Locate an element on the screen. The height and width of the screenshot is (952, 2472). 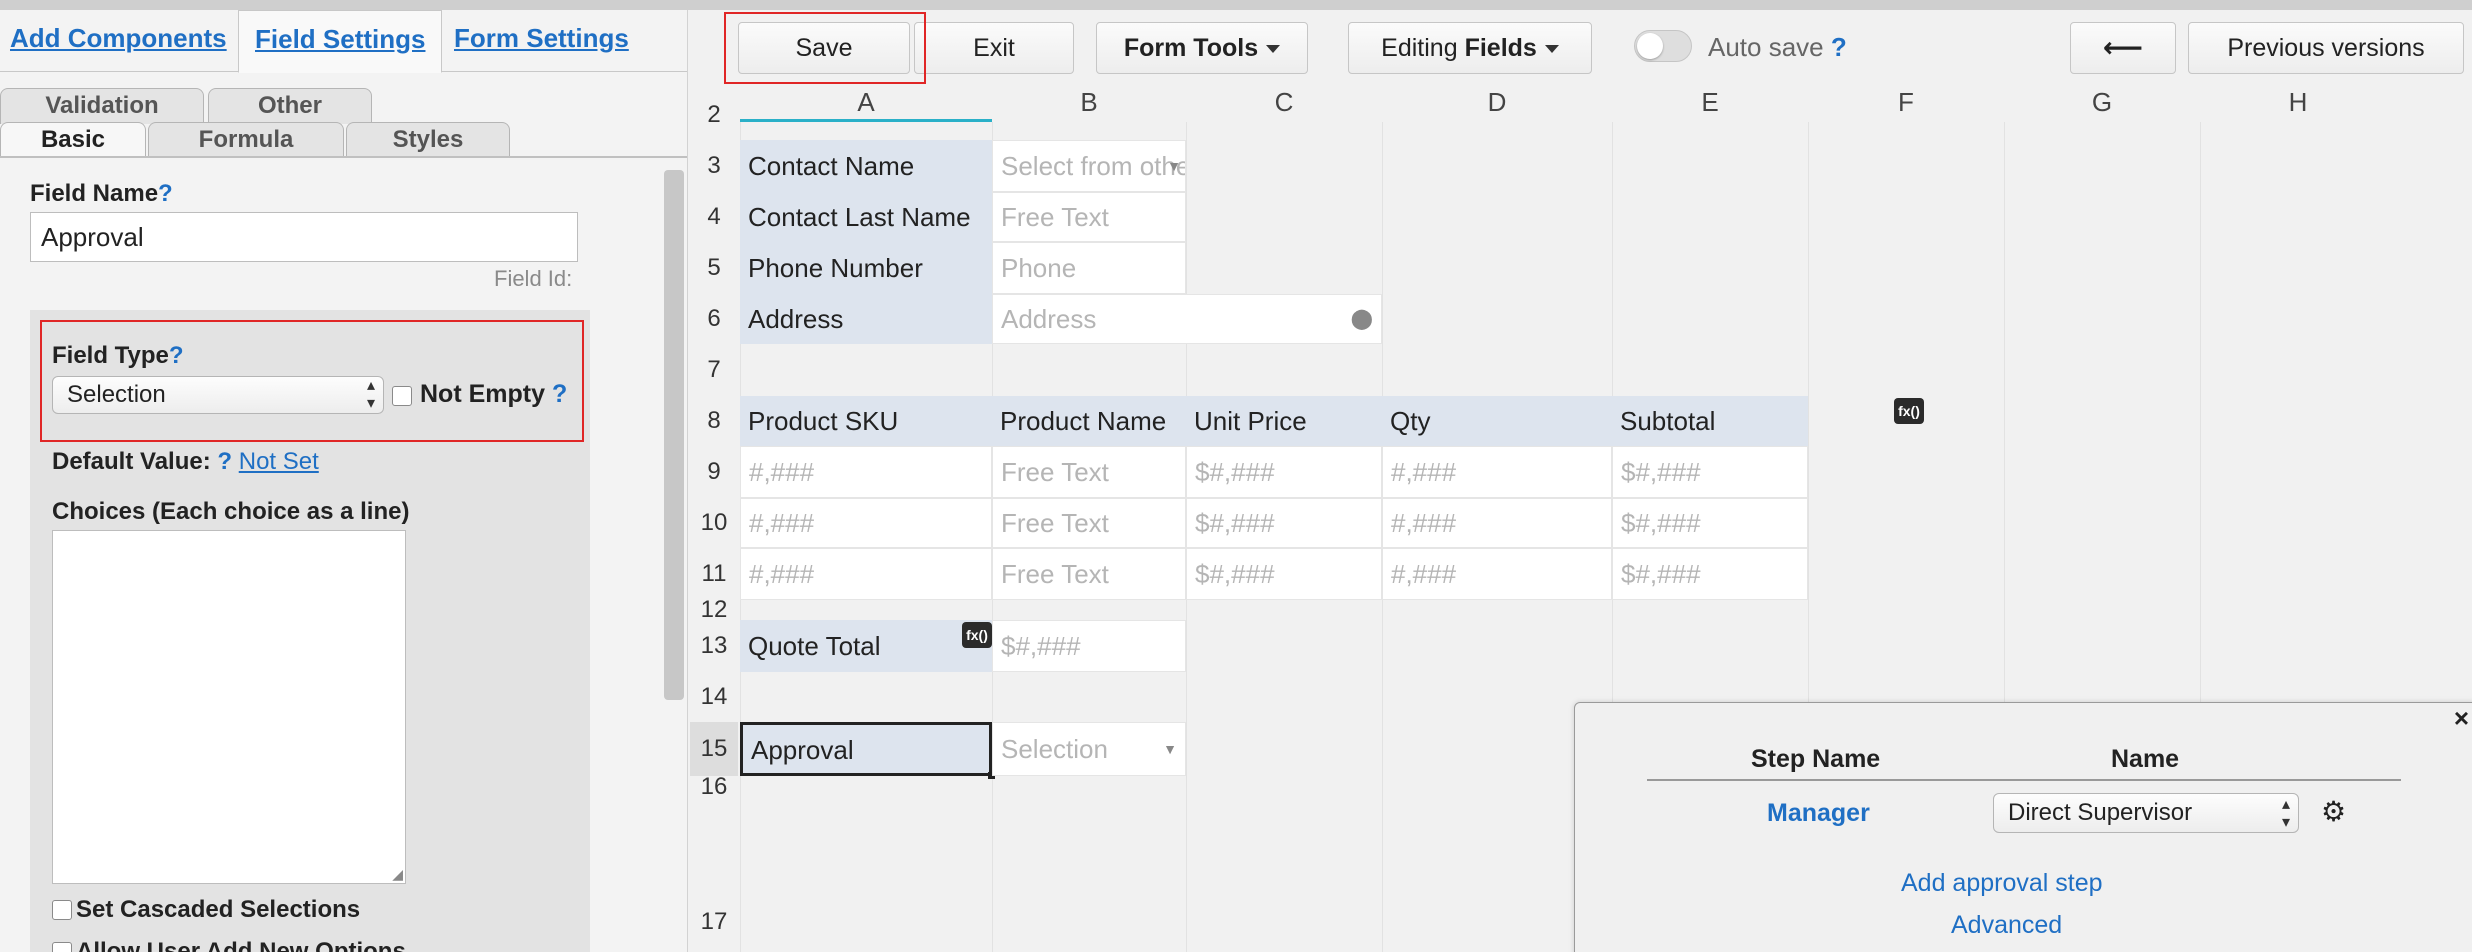
row-header: 7 is located at coordinates (714, 370).